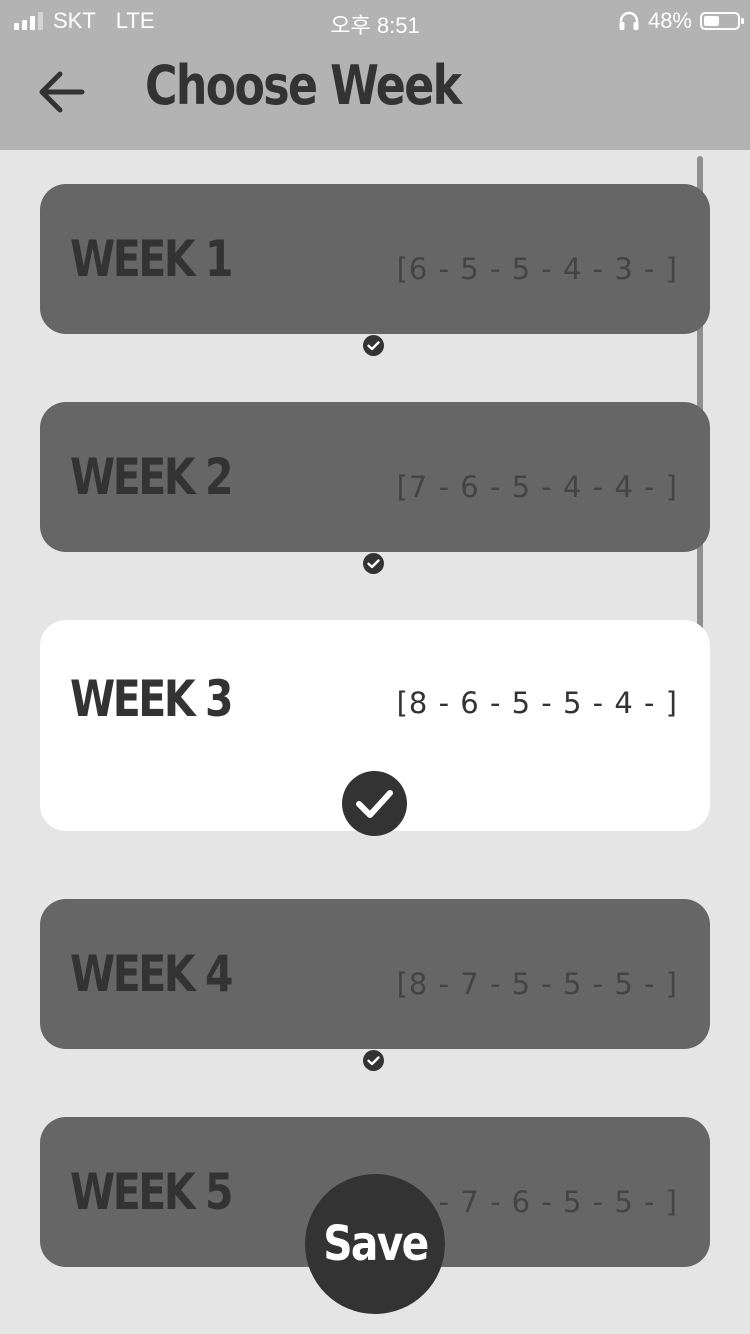  I want to click on headphones-icon, so click(629, 20).